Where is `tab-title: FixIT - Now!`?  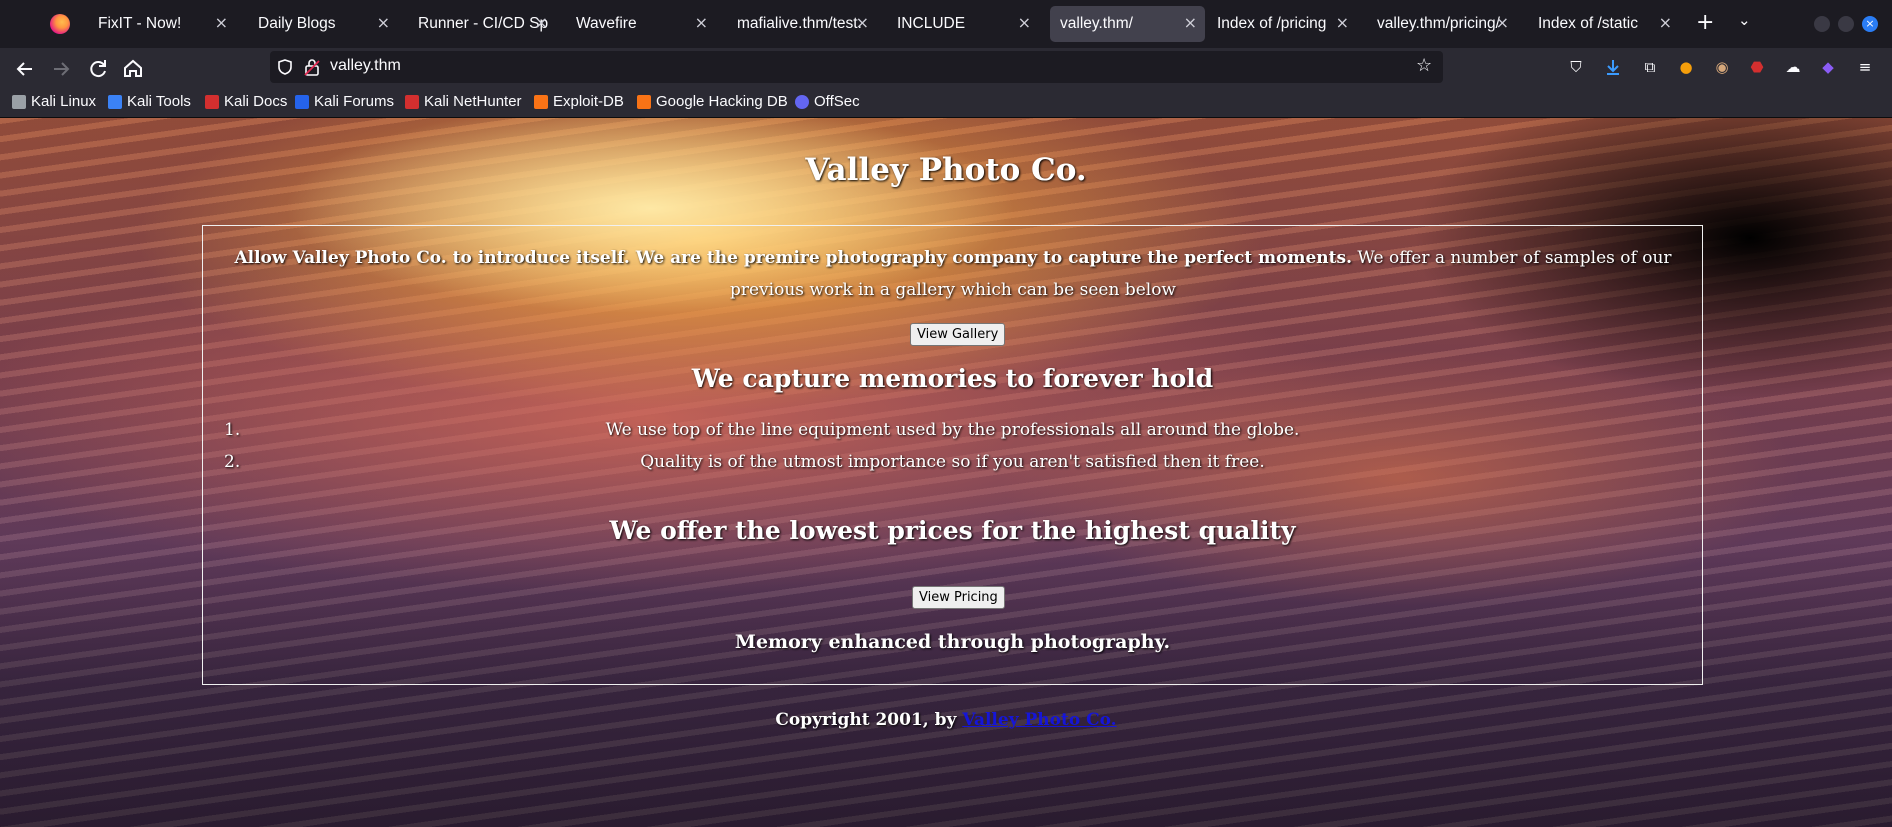
tab-title: FixIT - Now! is located at coordinates (140, 23).